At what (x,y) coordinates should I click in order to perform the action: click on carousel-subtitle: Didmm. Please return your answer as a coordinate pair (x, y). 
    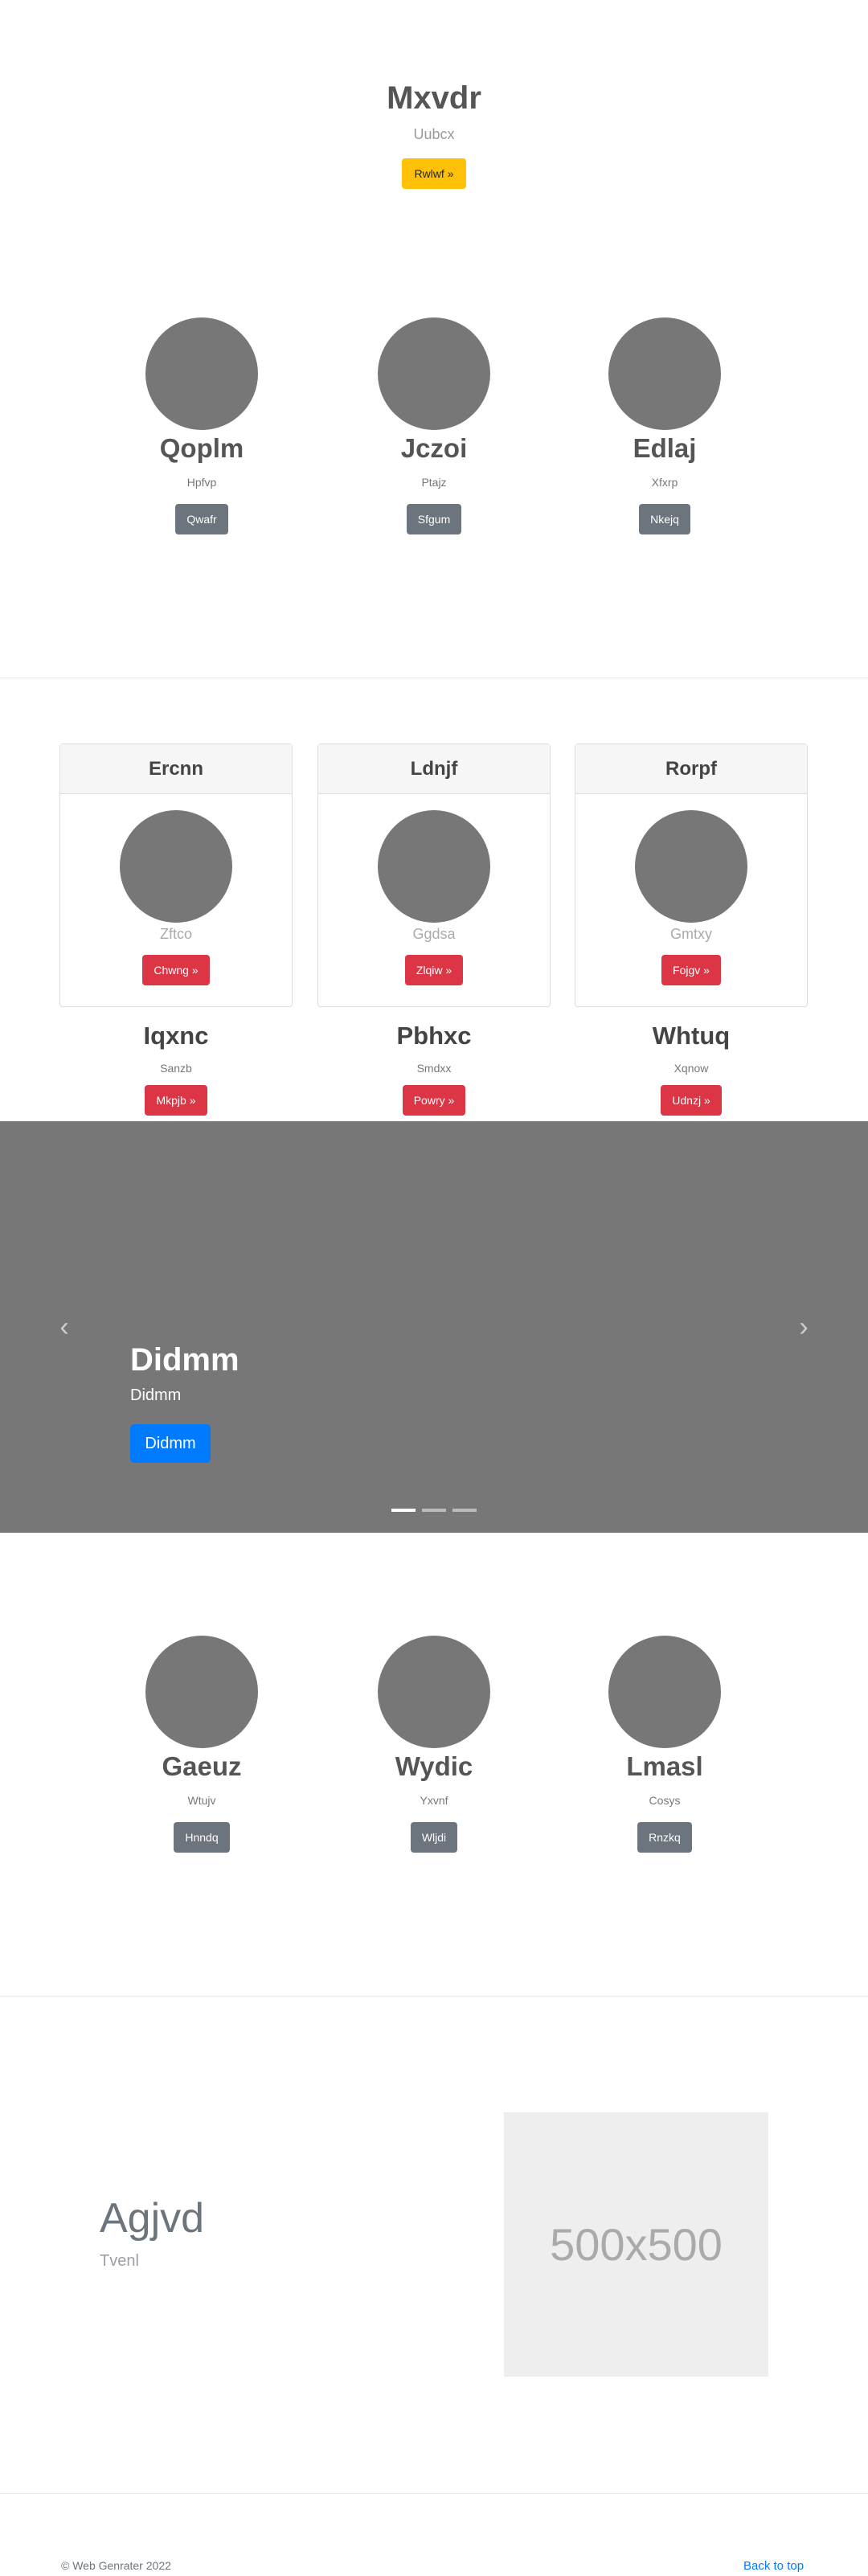
    Looking at the image, I should click on (156, 1395).